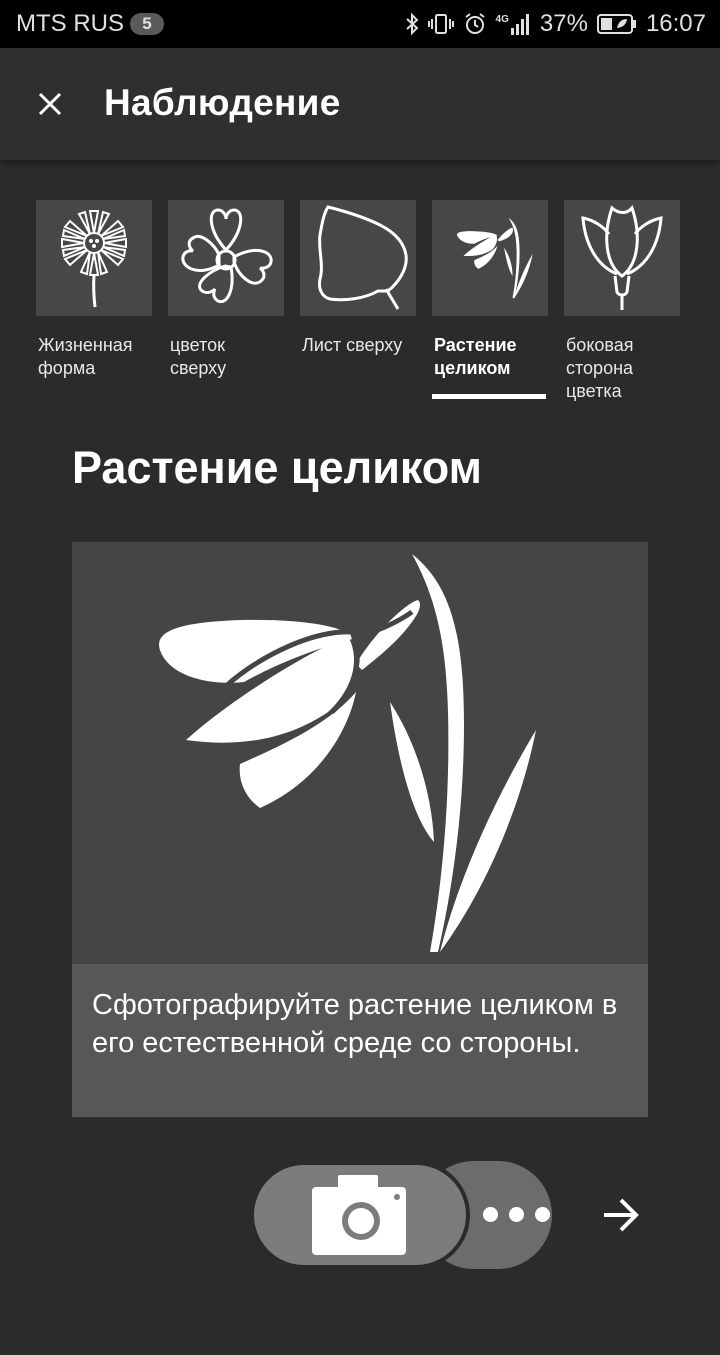 This screenshot has width=720, height=1355. What do you see at coordinates (85, 356) in the screenshot?
I see `tab-label: Жизненная форма` at bounding box center [85, 356].